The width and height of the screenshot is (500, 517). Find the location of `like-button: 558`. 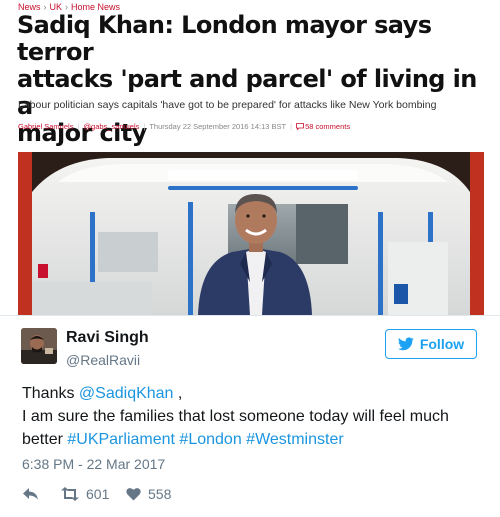

like-button: 558 is located at coordinates (148, 494).